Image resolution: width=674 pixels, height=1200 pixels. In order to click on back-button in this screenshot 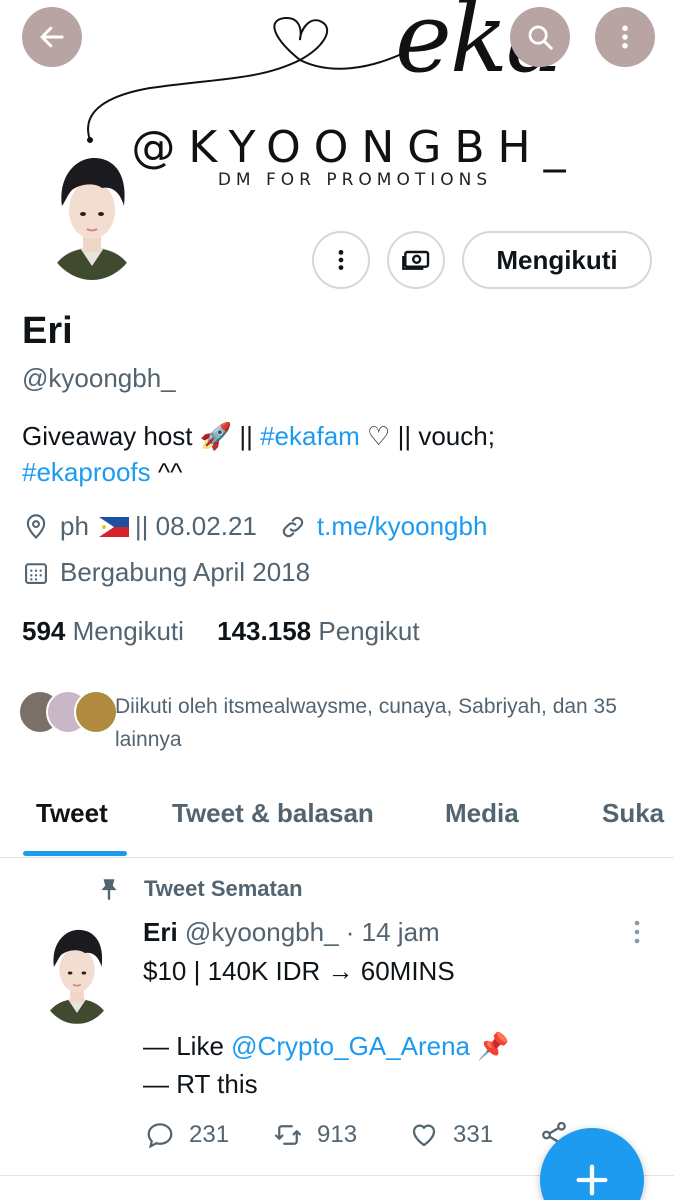, I will do `click(52, 37)`.